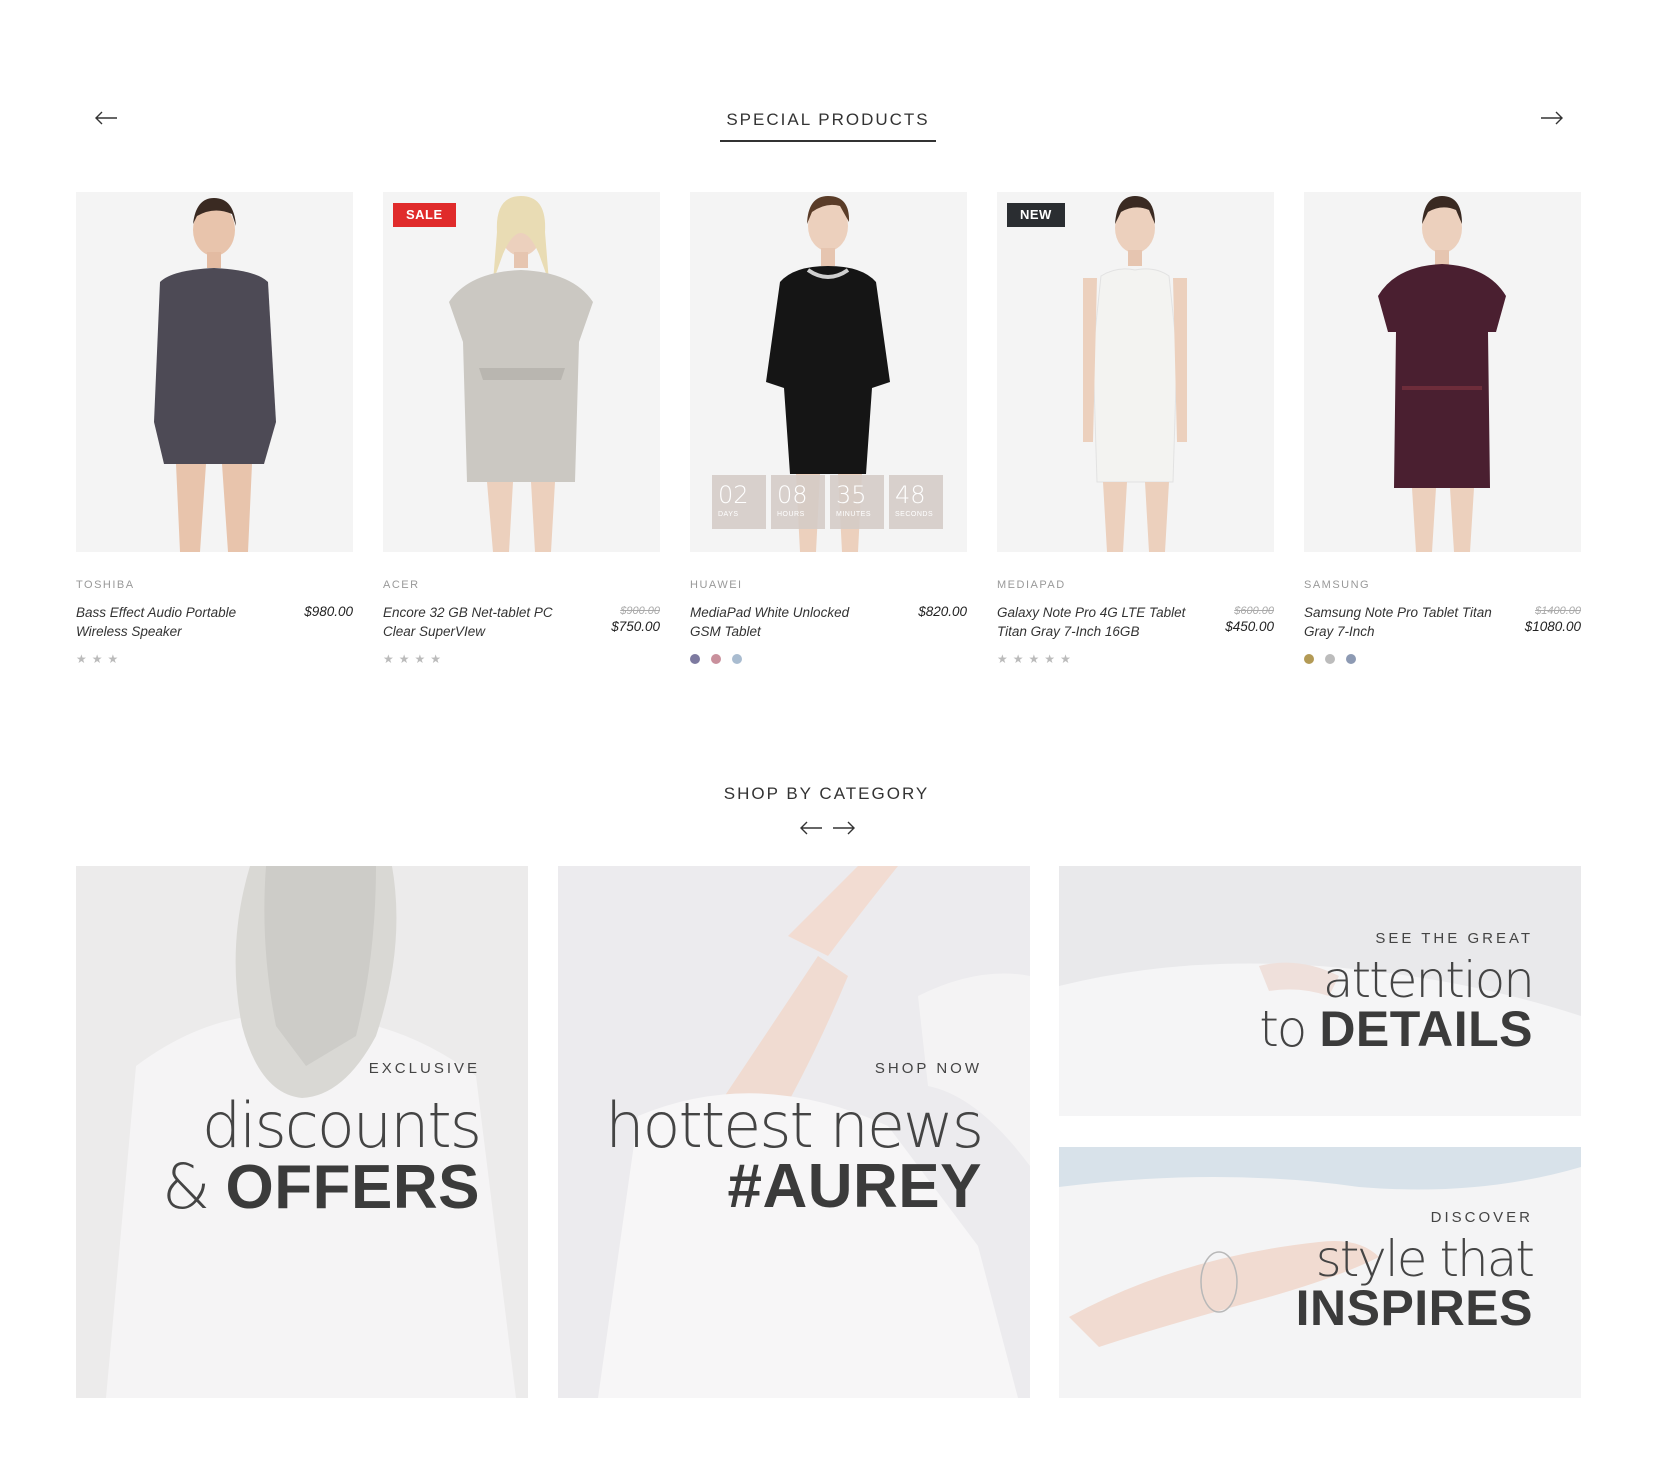 The image size is (1653, 1465). I want to click on category-tile-inspires: DISCOVER style that INSPIRES, so click(1320, 1272).